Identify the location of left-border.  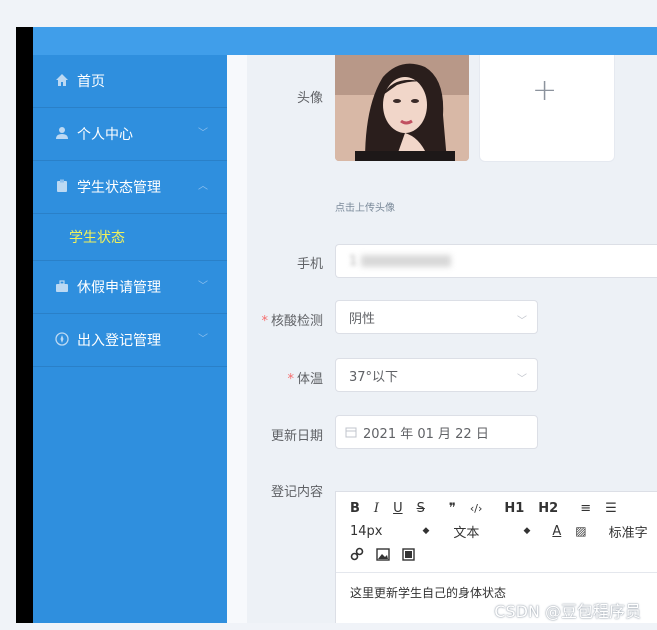
(24, 325).